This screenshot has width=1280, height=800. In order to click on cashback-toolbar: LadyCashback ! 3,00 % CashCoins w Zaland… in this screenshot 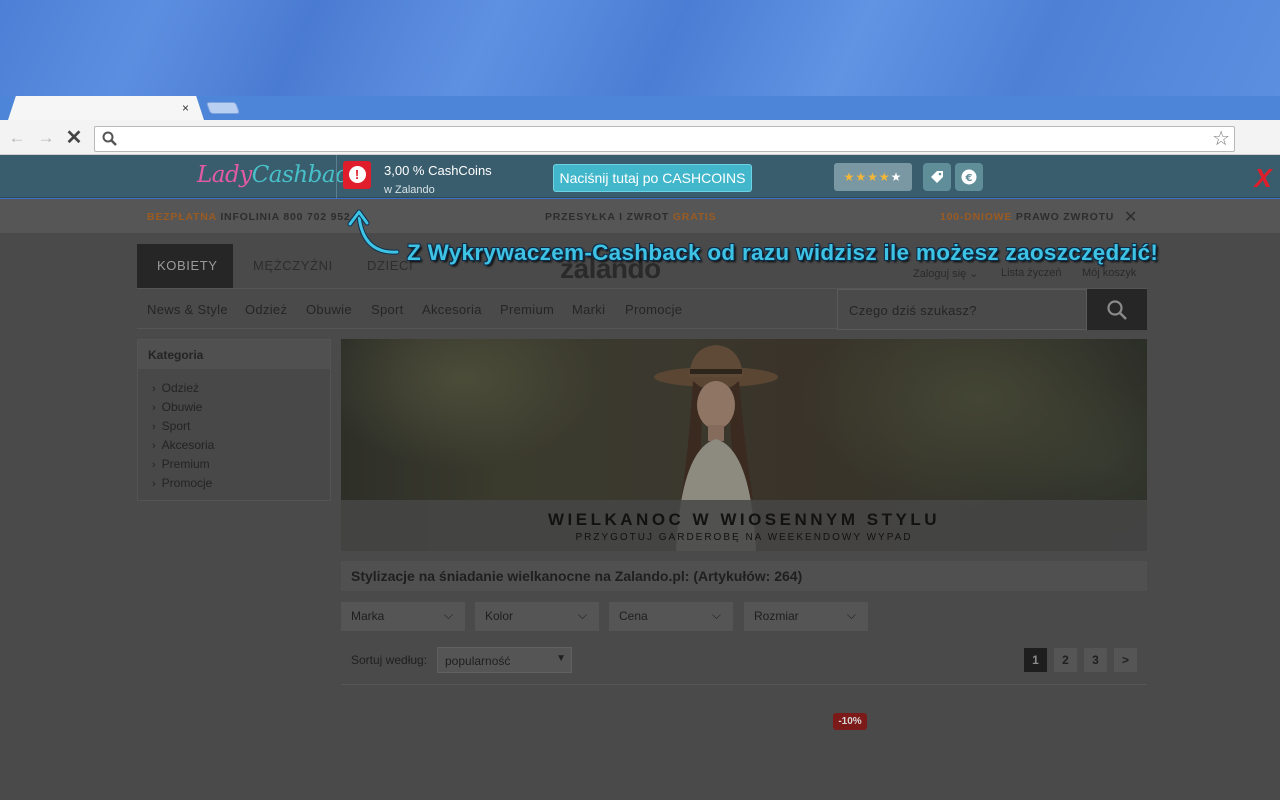, I will do `click(640, 176)`.